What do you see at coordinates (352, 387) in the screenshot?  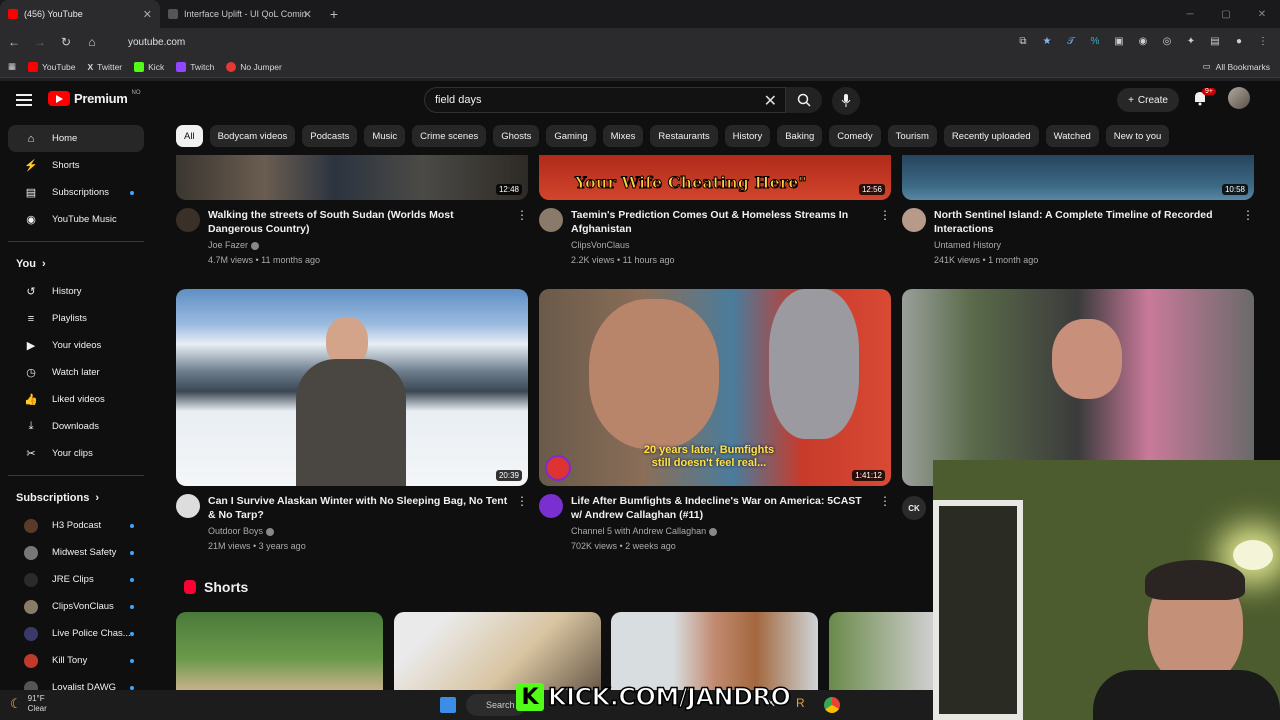 I see `video-thumbnail: 20:39` at bounding box center [352, 387].